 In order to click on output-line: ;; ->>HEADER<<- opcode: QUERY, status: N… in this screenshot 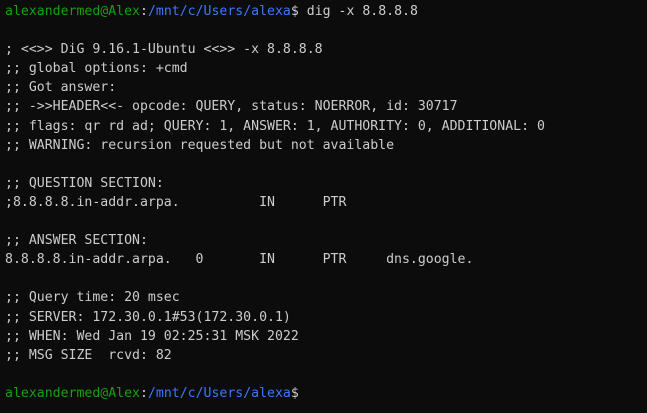, I will do `click(231, 107)`.